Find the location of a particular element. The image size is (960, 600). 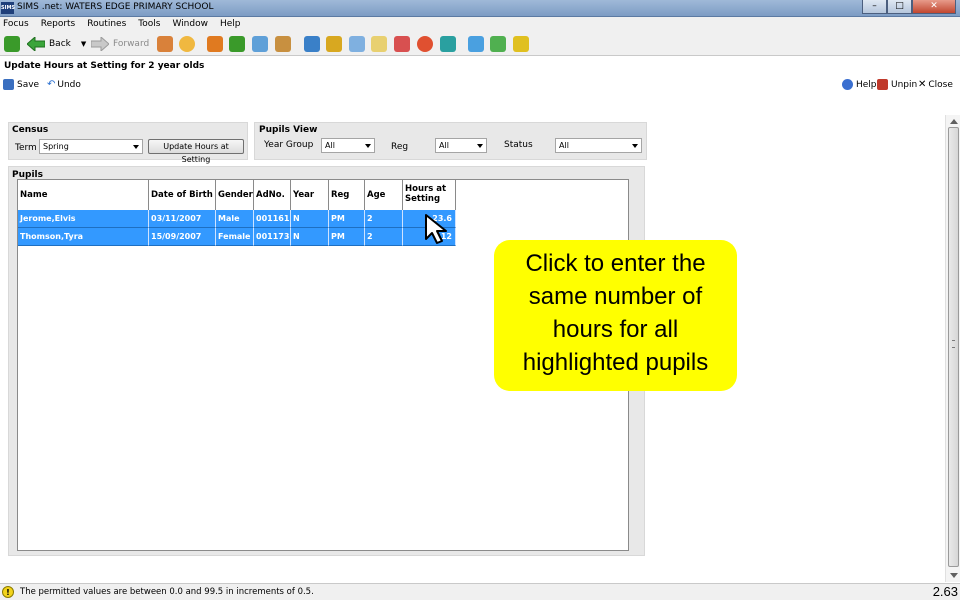

term-label: Term is located at coordinates (26, 148).